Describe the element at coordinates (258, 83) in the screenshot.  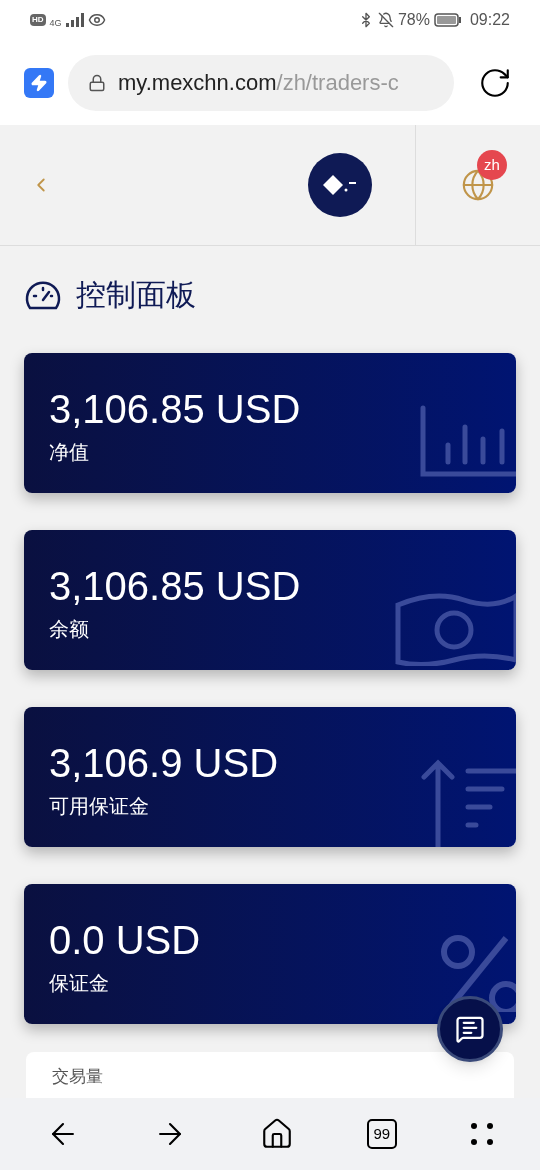
I see `url-text: my.mexchn.com/zh/traders-c` at that location.